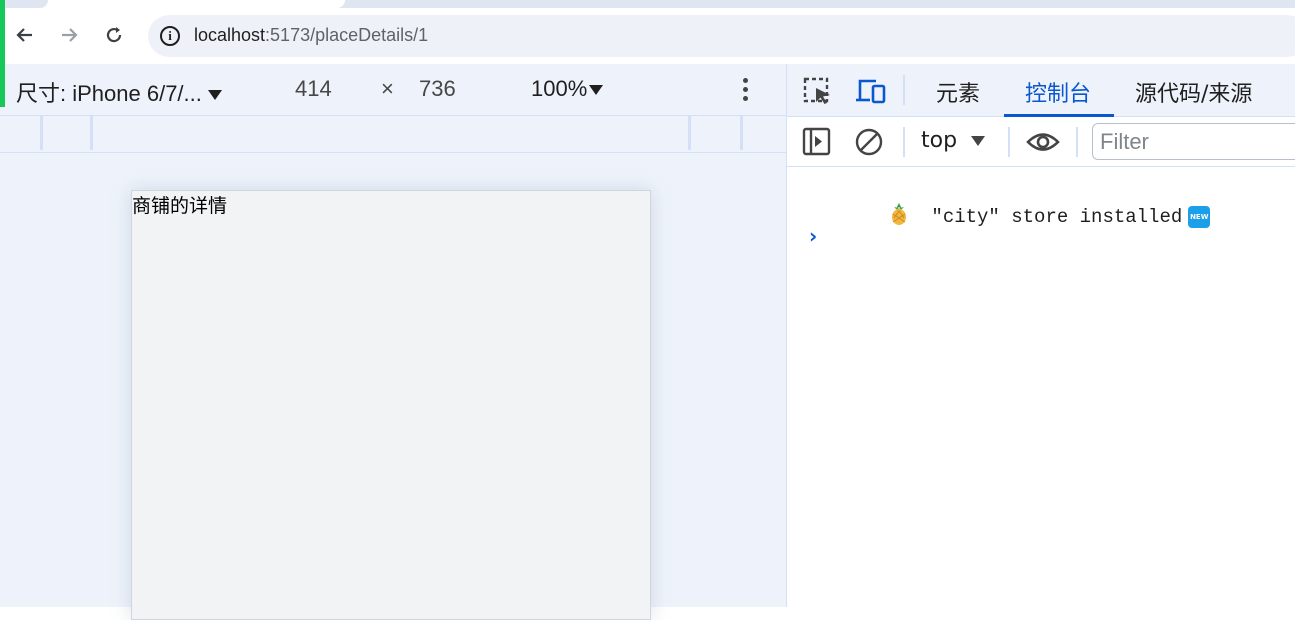 Image resolution: width=1295 pixels, height=620 pixels. Describe the element at coordinates (1058, 92) in the screenshot. I see `tab-console: 控制台` at that location.